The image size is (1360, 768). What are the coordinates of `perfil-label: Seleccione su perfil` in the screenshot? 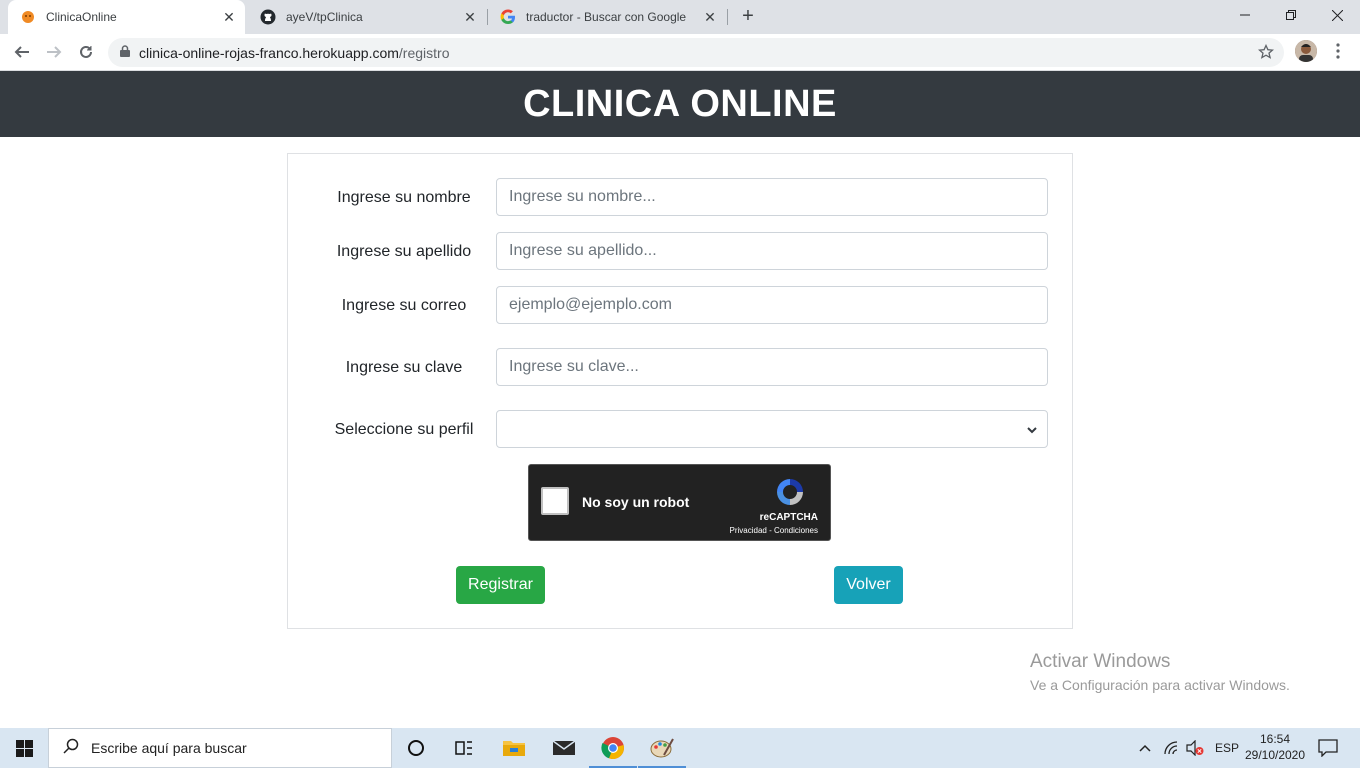 It's located at (404, 429).